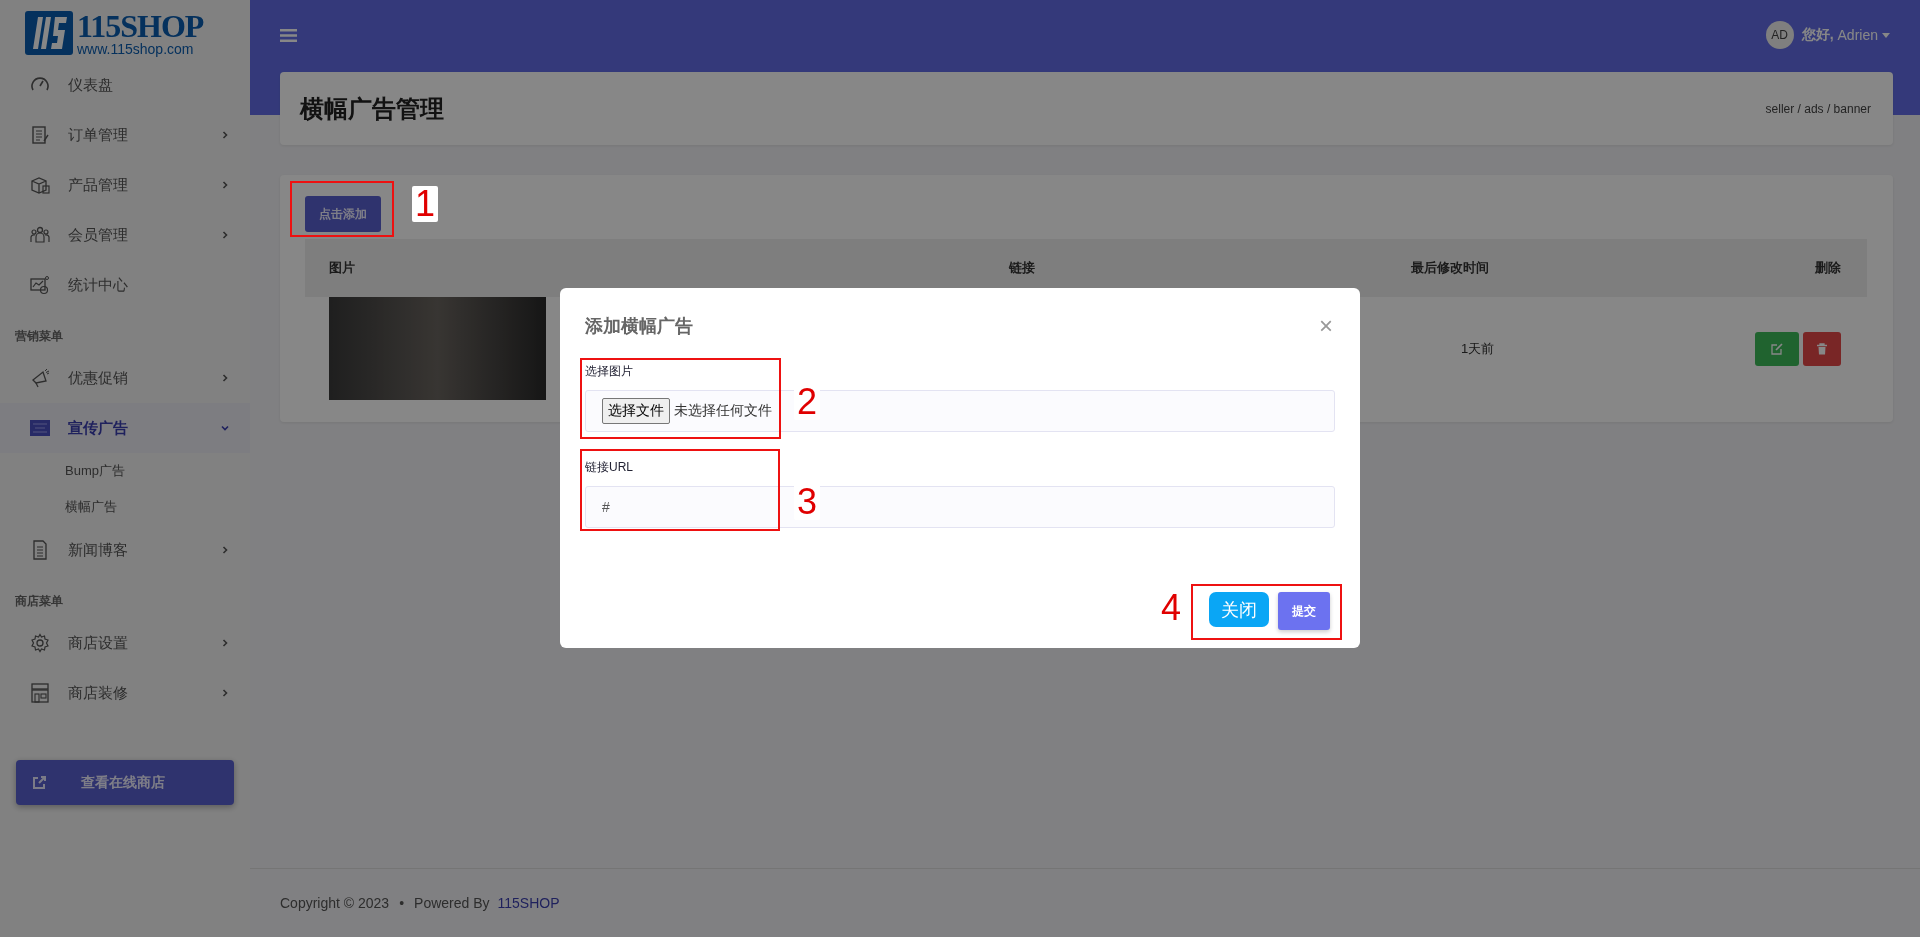 The width and height of the screenshot is (1920, 937). I want to click on external-link-icon, so click(39, 782).